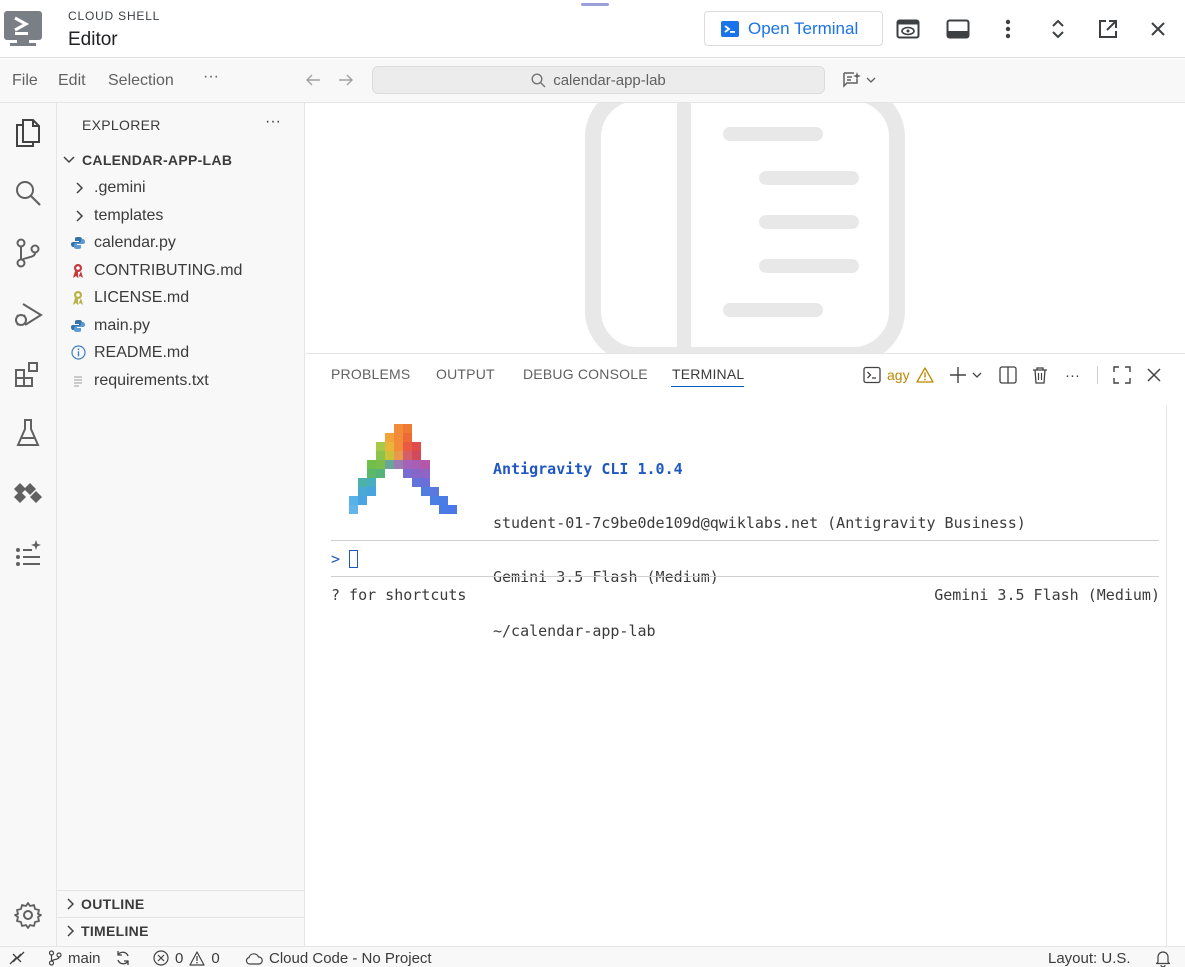 The width and height of the screenshot is (1185, 967). Describe the element at coordinates (181, 297) in the screenshot. I see `tree-file-license: LICENSE.md` at that location.